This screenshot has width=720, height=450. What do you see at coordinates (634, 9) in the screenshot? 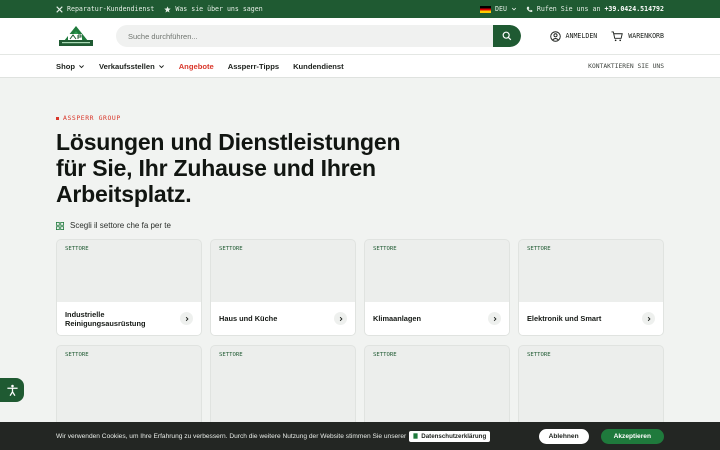
I see `phone-number: +39.0424.514792` at bounding box center [634, 9].